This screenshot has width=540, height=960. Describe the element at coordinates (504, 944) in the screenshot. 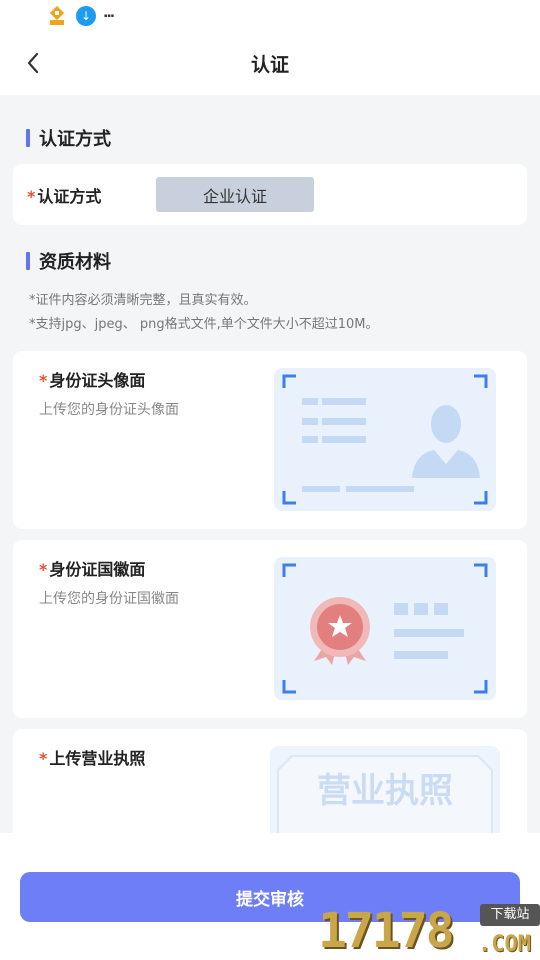

I see `watermark-suffix: .COM` at that location.